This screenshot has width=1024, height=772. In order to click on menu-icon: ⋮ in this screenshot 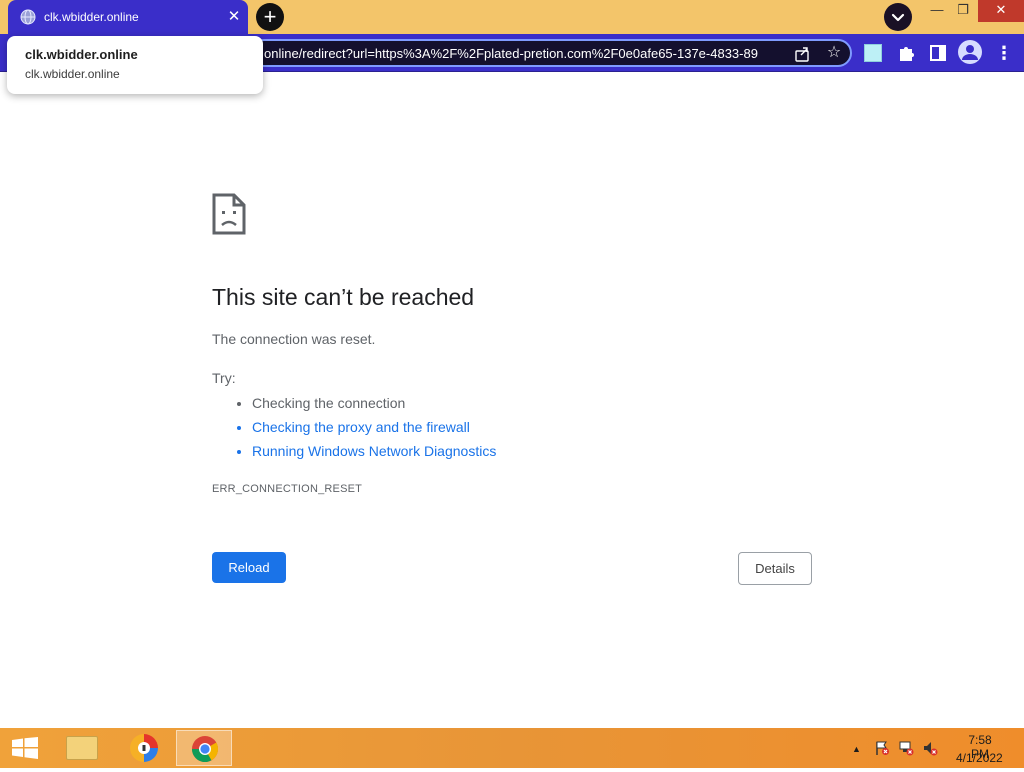, I will do `click(1004, 53)`.